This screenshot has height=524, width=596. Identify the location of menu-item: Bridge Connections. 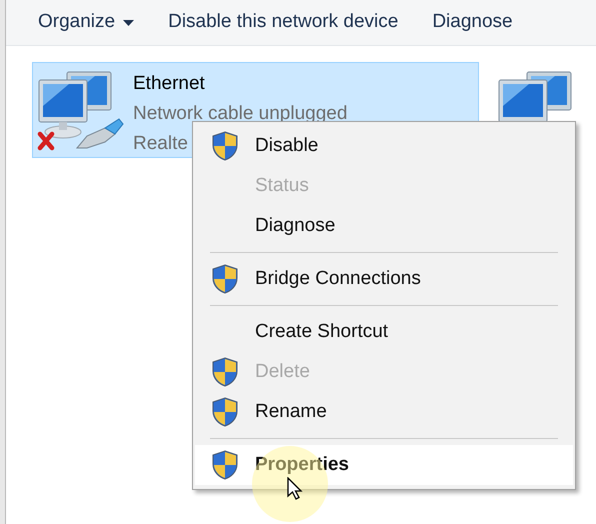
(384, 279).